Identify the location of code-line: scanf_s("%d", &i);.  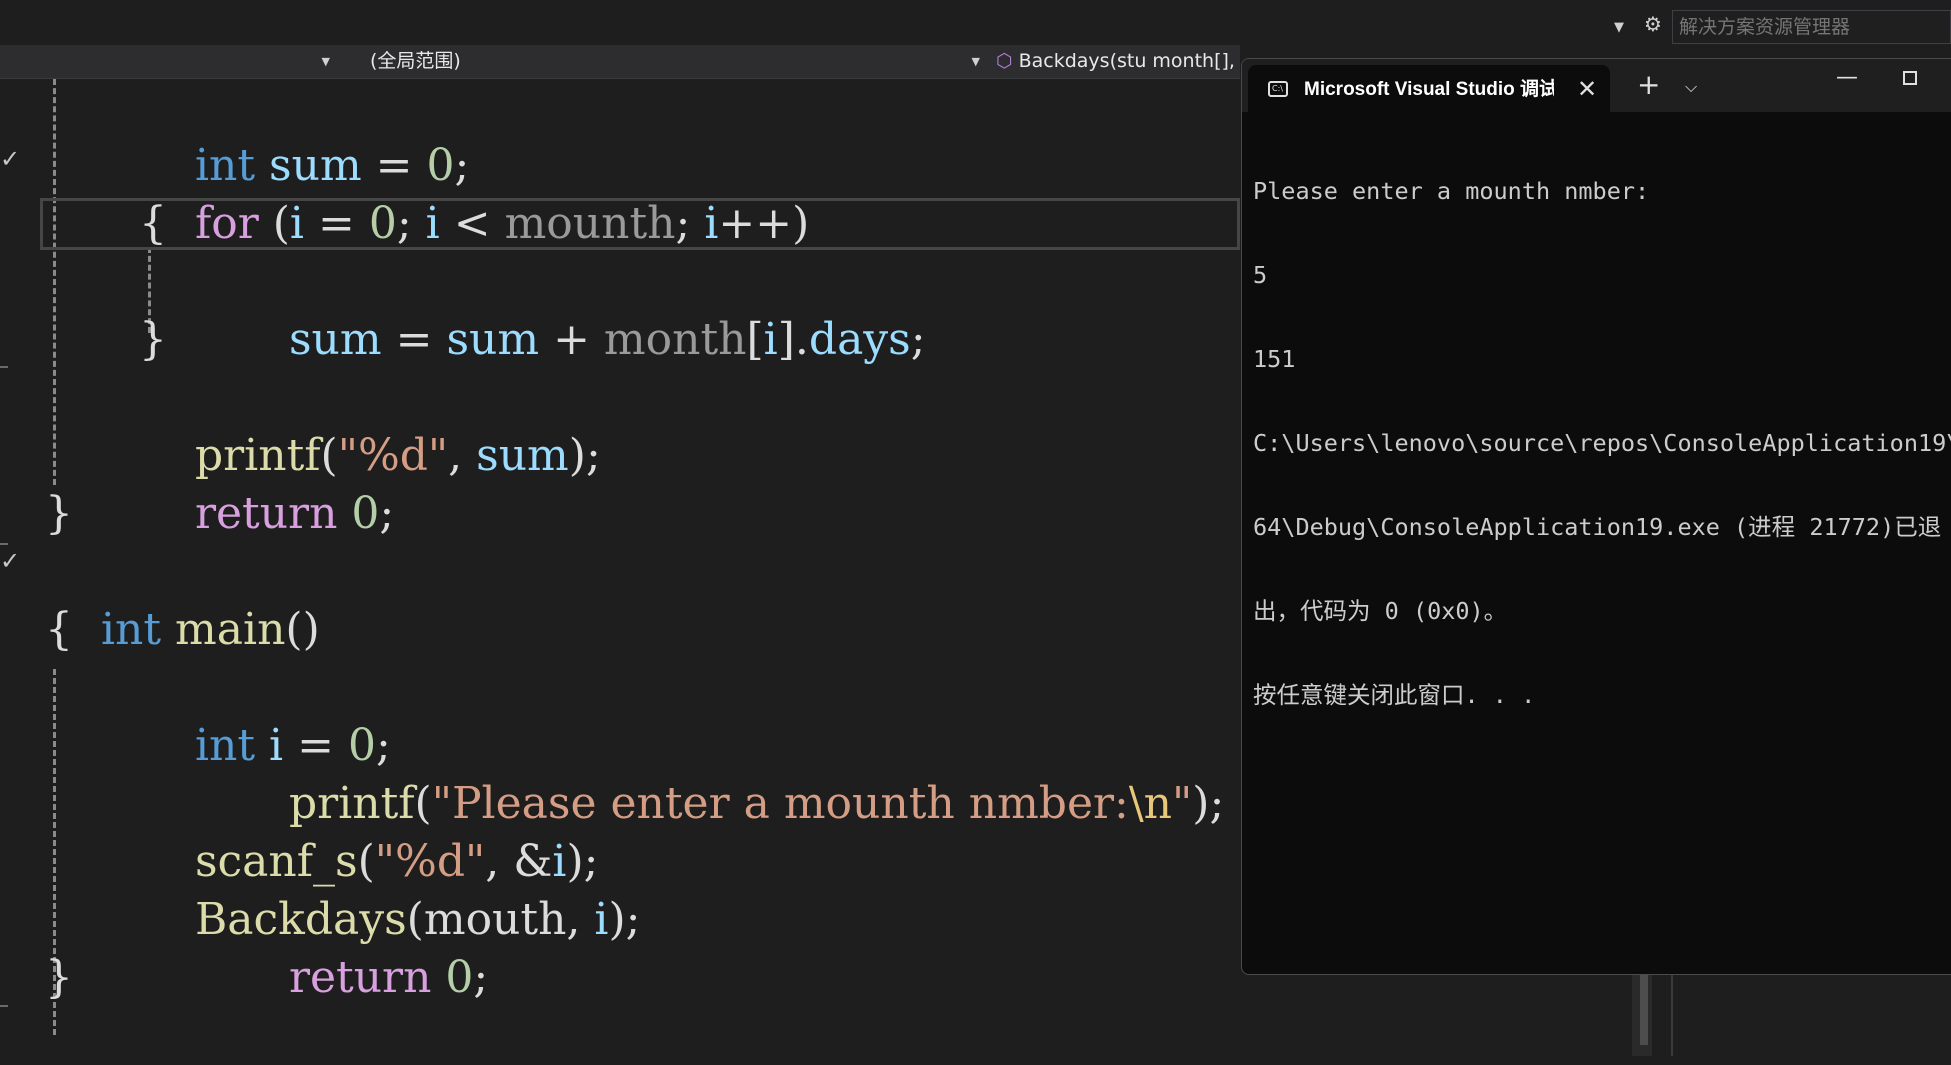
(369, 831).